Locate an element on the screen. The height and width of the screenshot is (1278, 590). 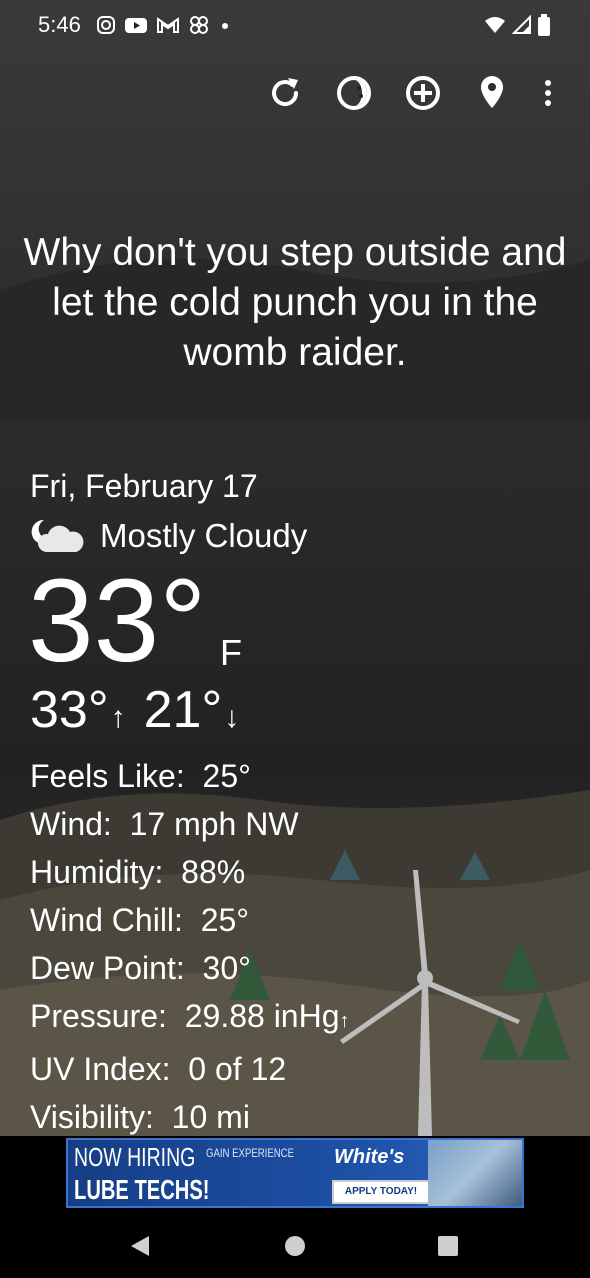
visibility-row: Visibility: 10 mi is located at coordinates (190, 1117).